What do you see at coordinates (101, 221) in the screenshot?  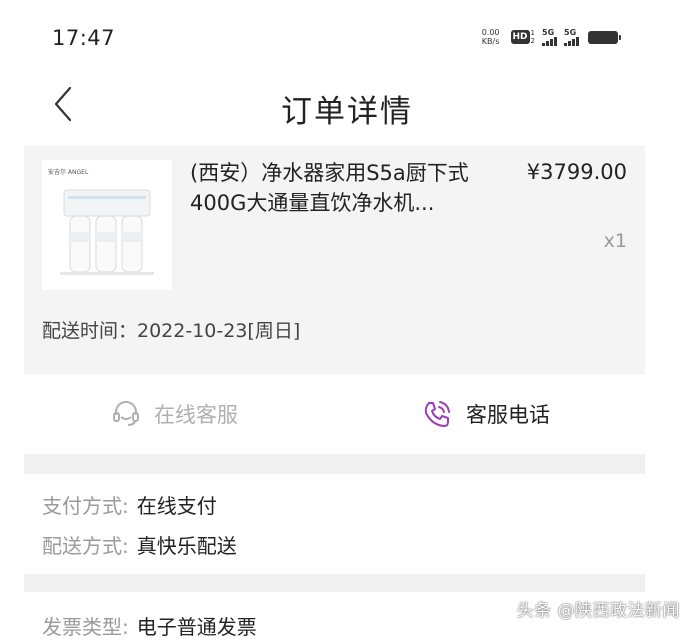 I see `water-purifier-image: 安吉尔 ANGEL` at bounding box center [101, 221].